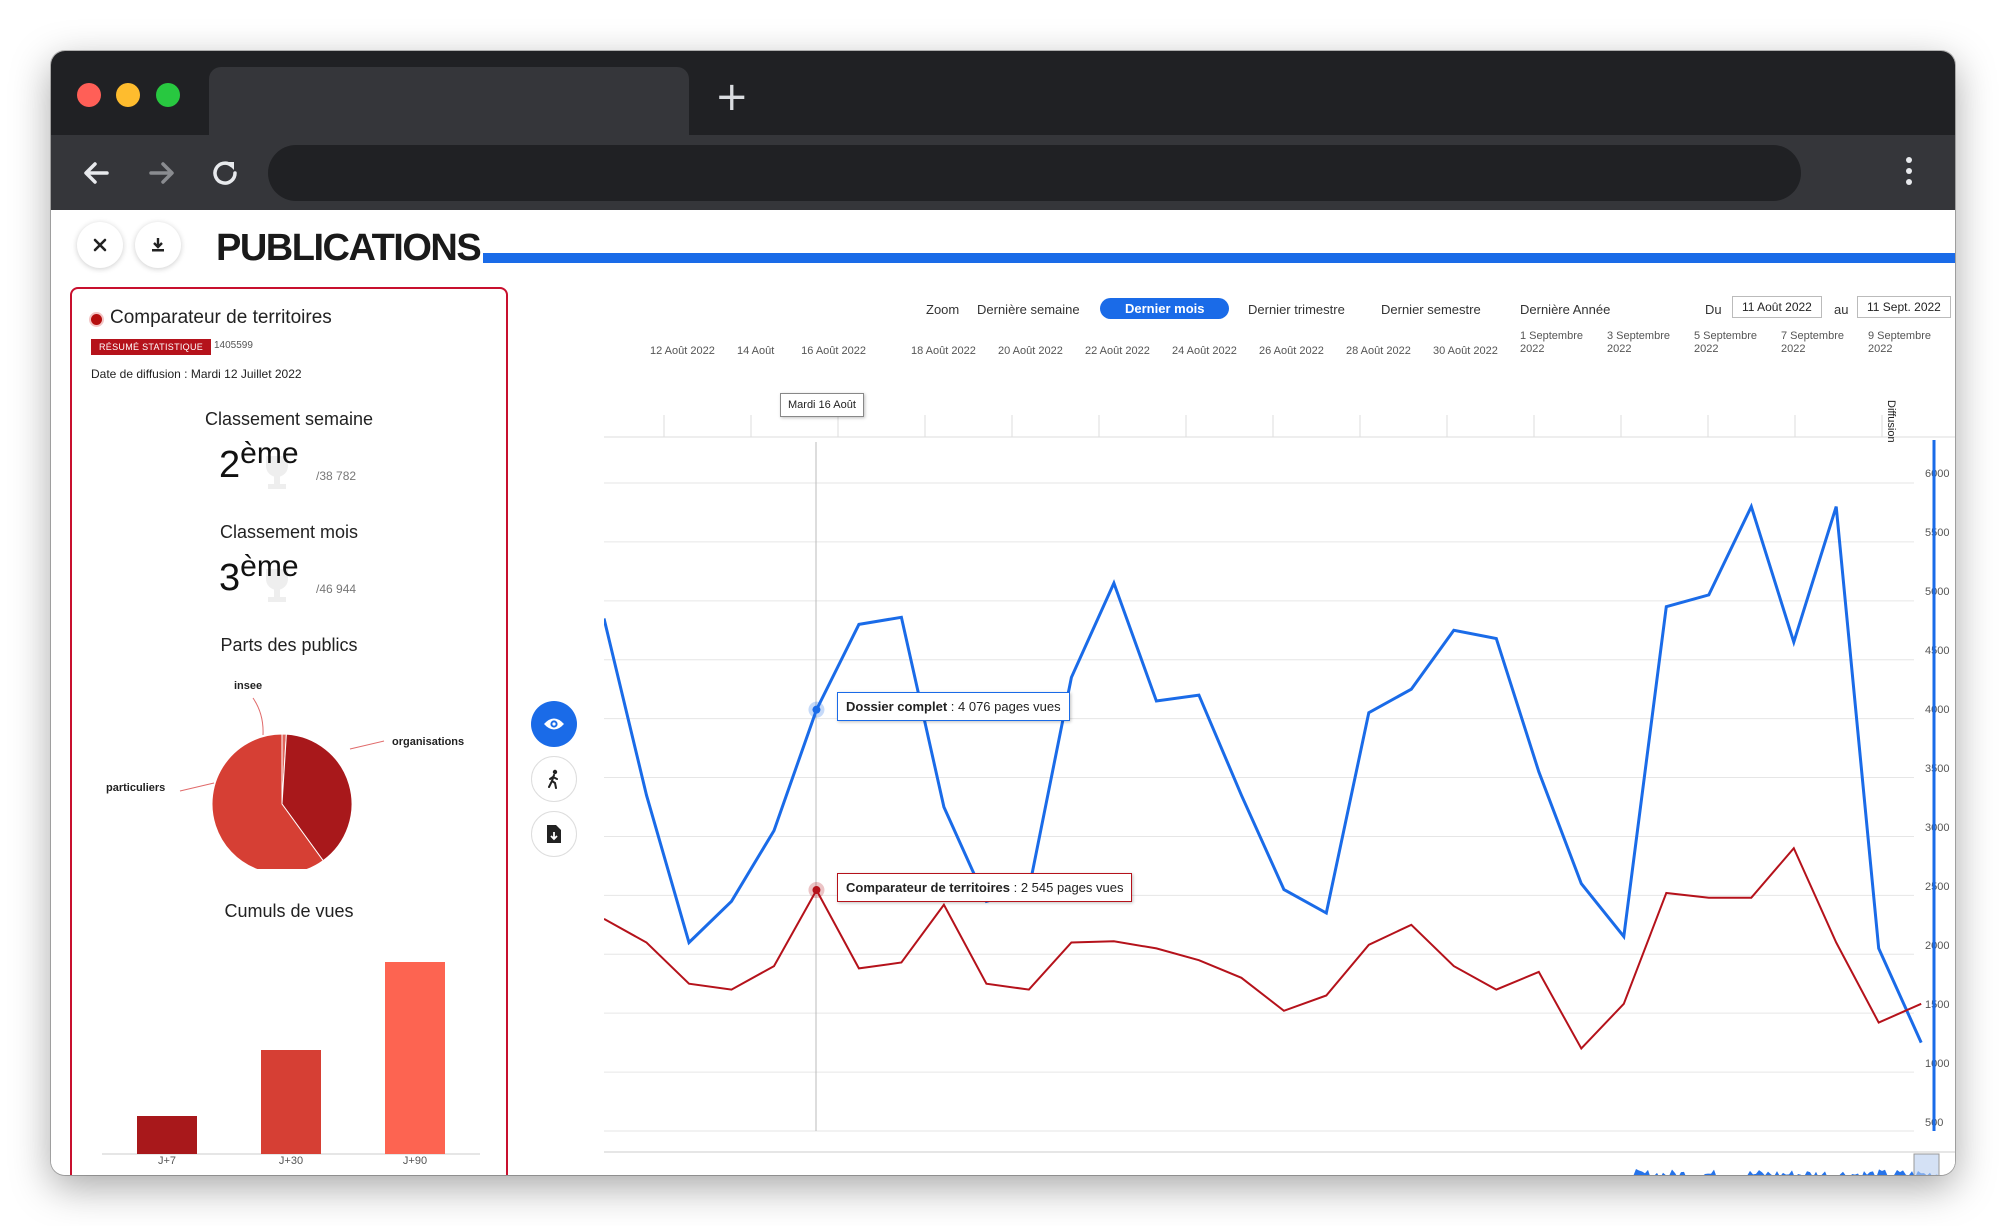  I want to click on week-rank-total: /38 782, so click(336, 476).